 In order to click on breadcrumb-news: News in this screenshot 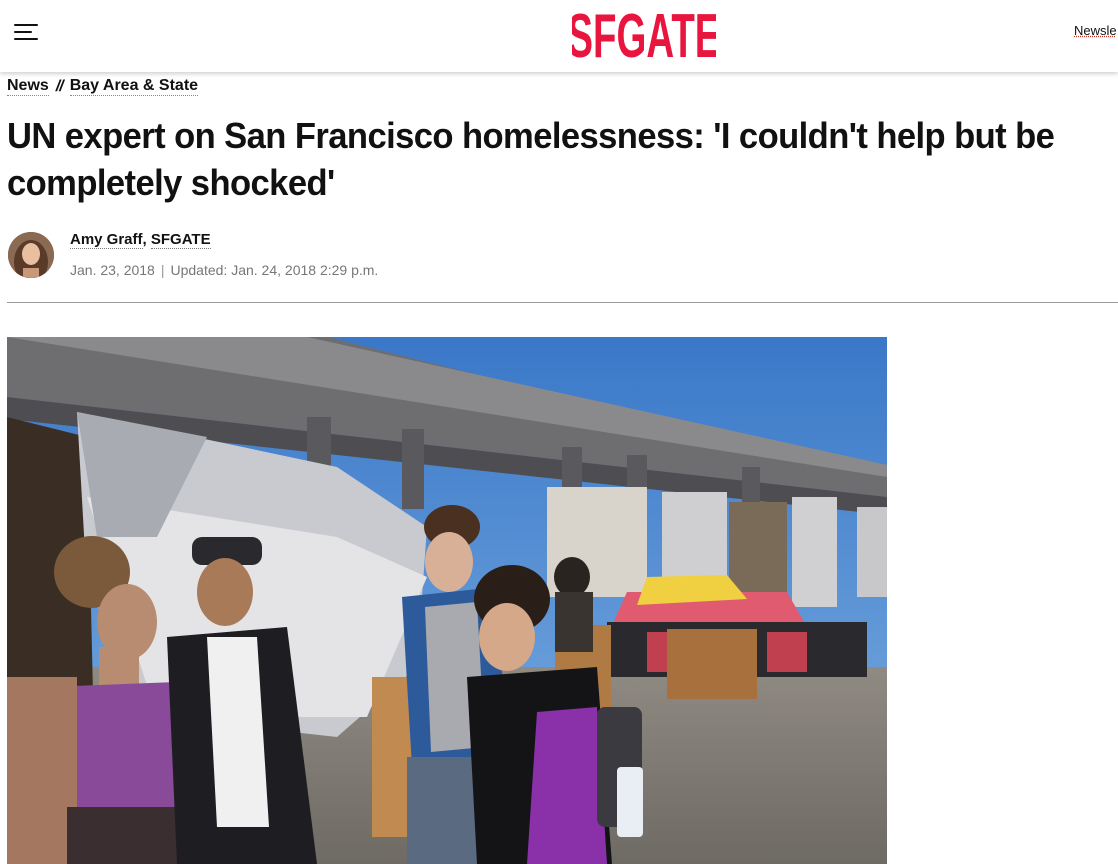, I will do `click(28, 86)`.